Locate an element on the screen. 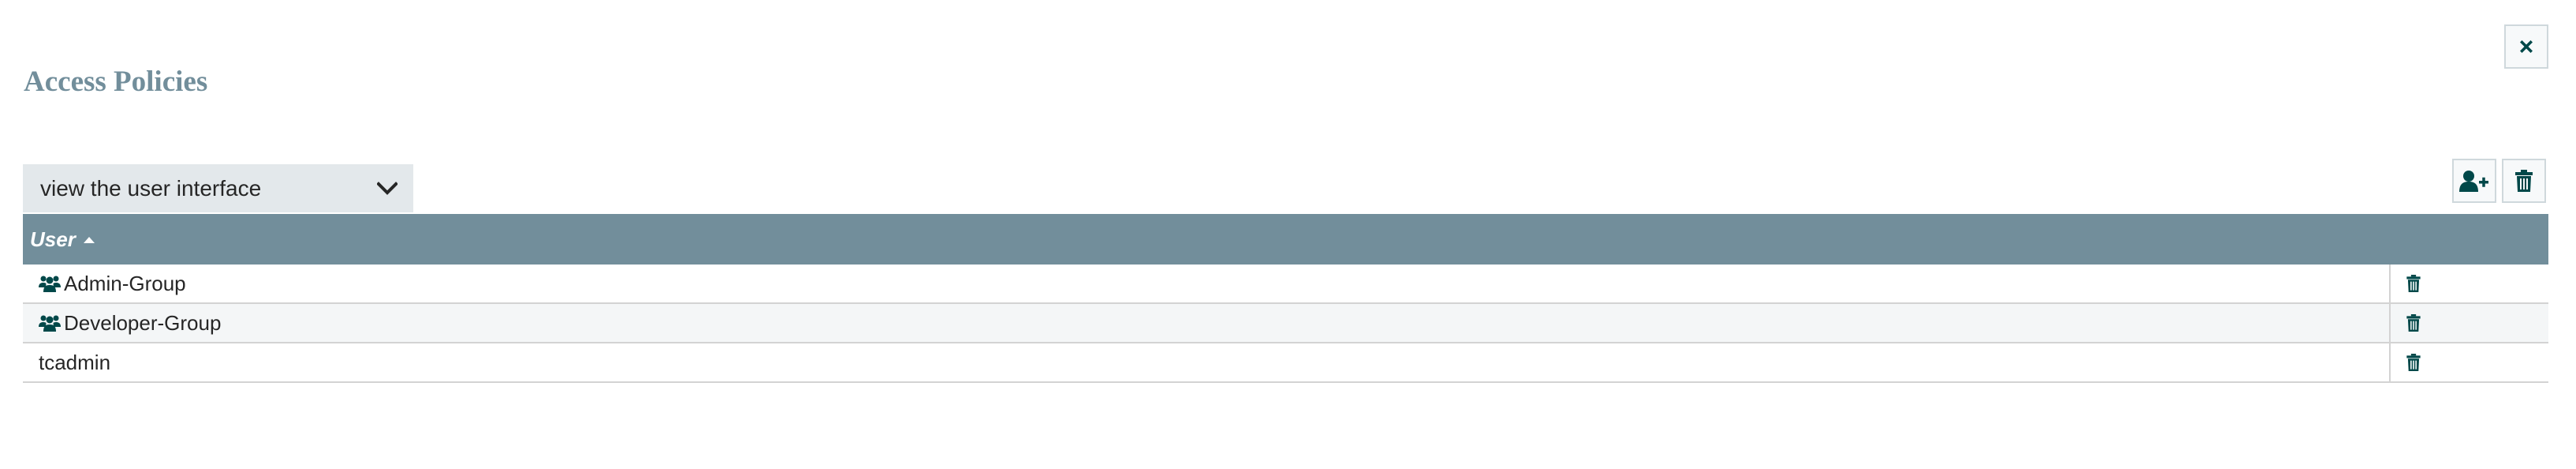 The image size is (2576, 469). add-user-button is located at coordinates (2474, 181).